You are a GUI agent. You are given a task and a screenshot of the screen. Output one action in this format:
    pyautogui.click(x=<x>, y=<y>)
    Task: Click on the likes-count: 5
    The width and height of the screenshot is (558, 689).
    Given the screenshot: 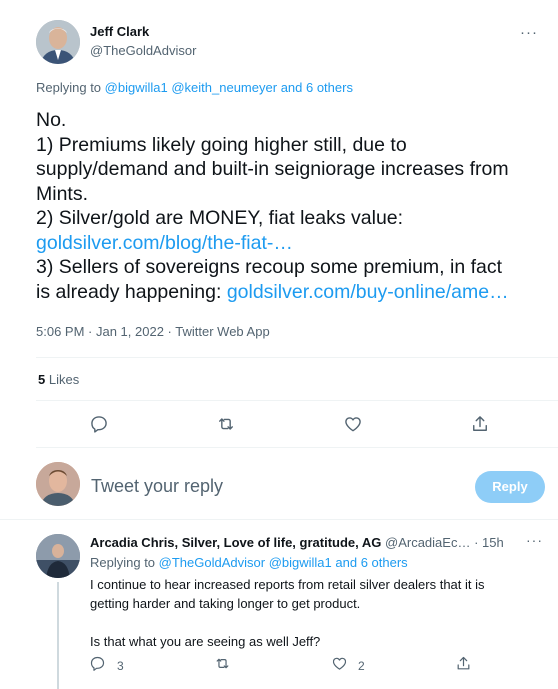 What is the action you would take?
    pyautogui.click(x=42, y=379)
    